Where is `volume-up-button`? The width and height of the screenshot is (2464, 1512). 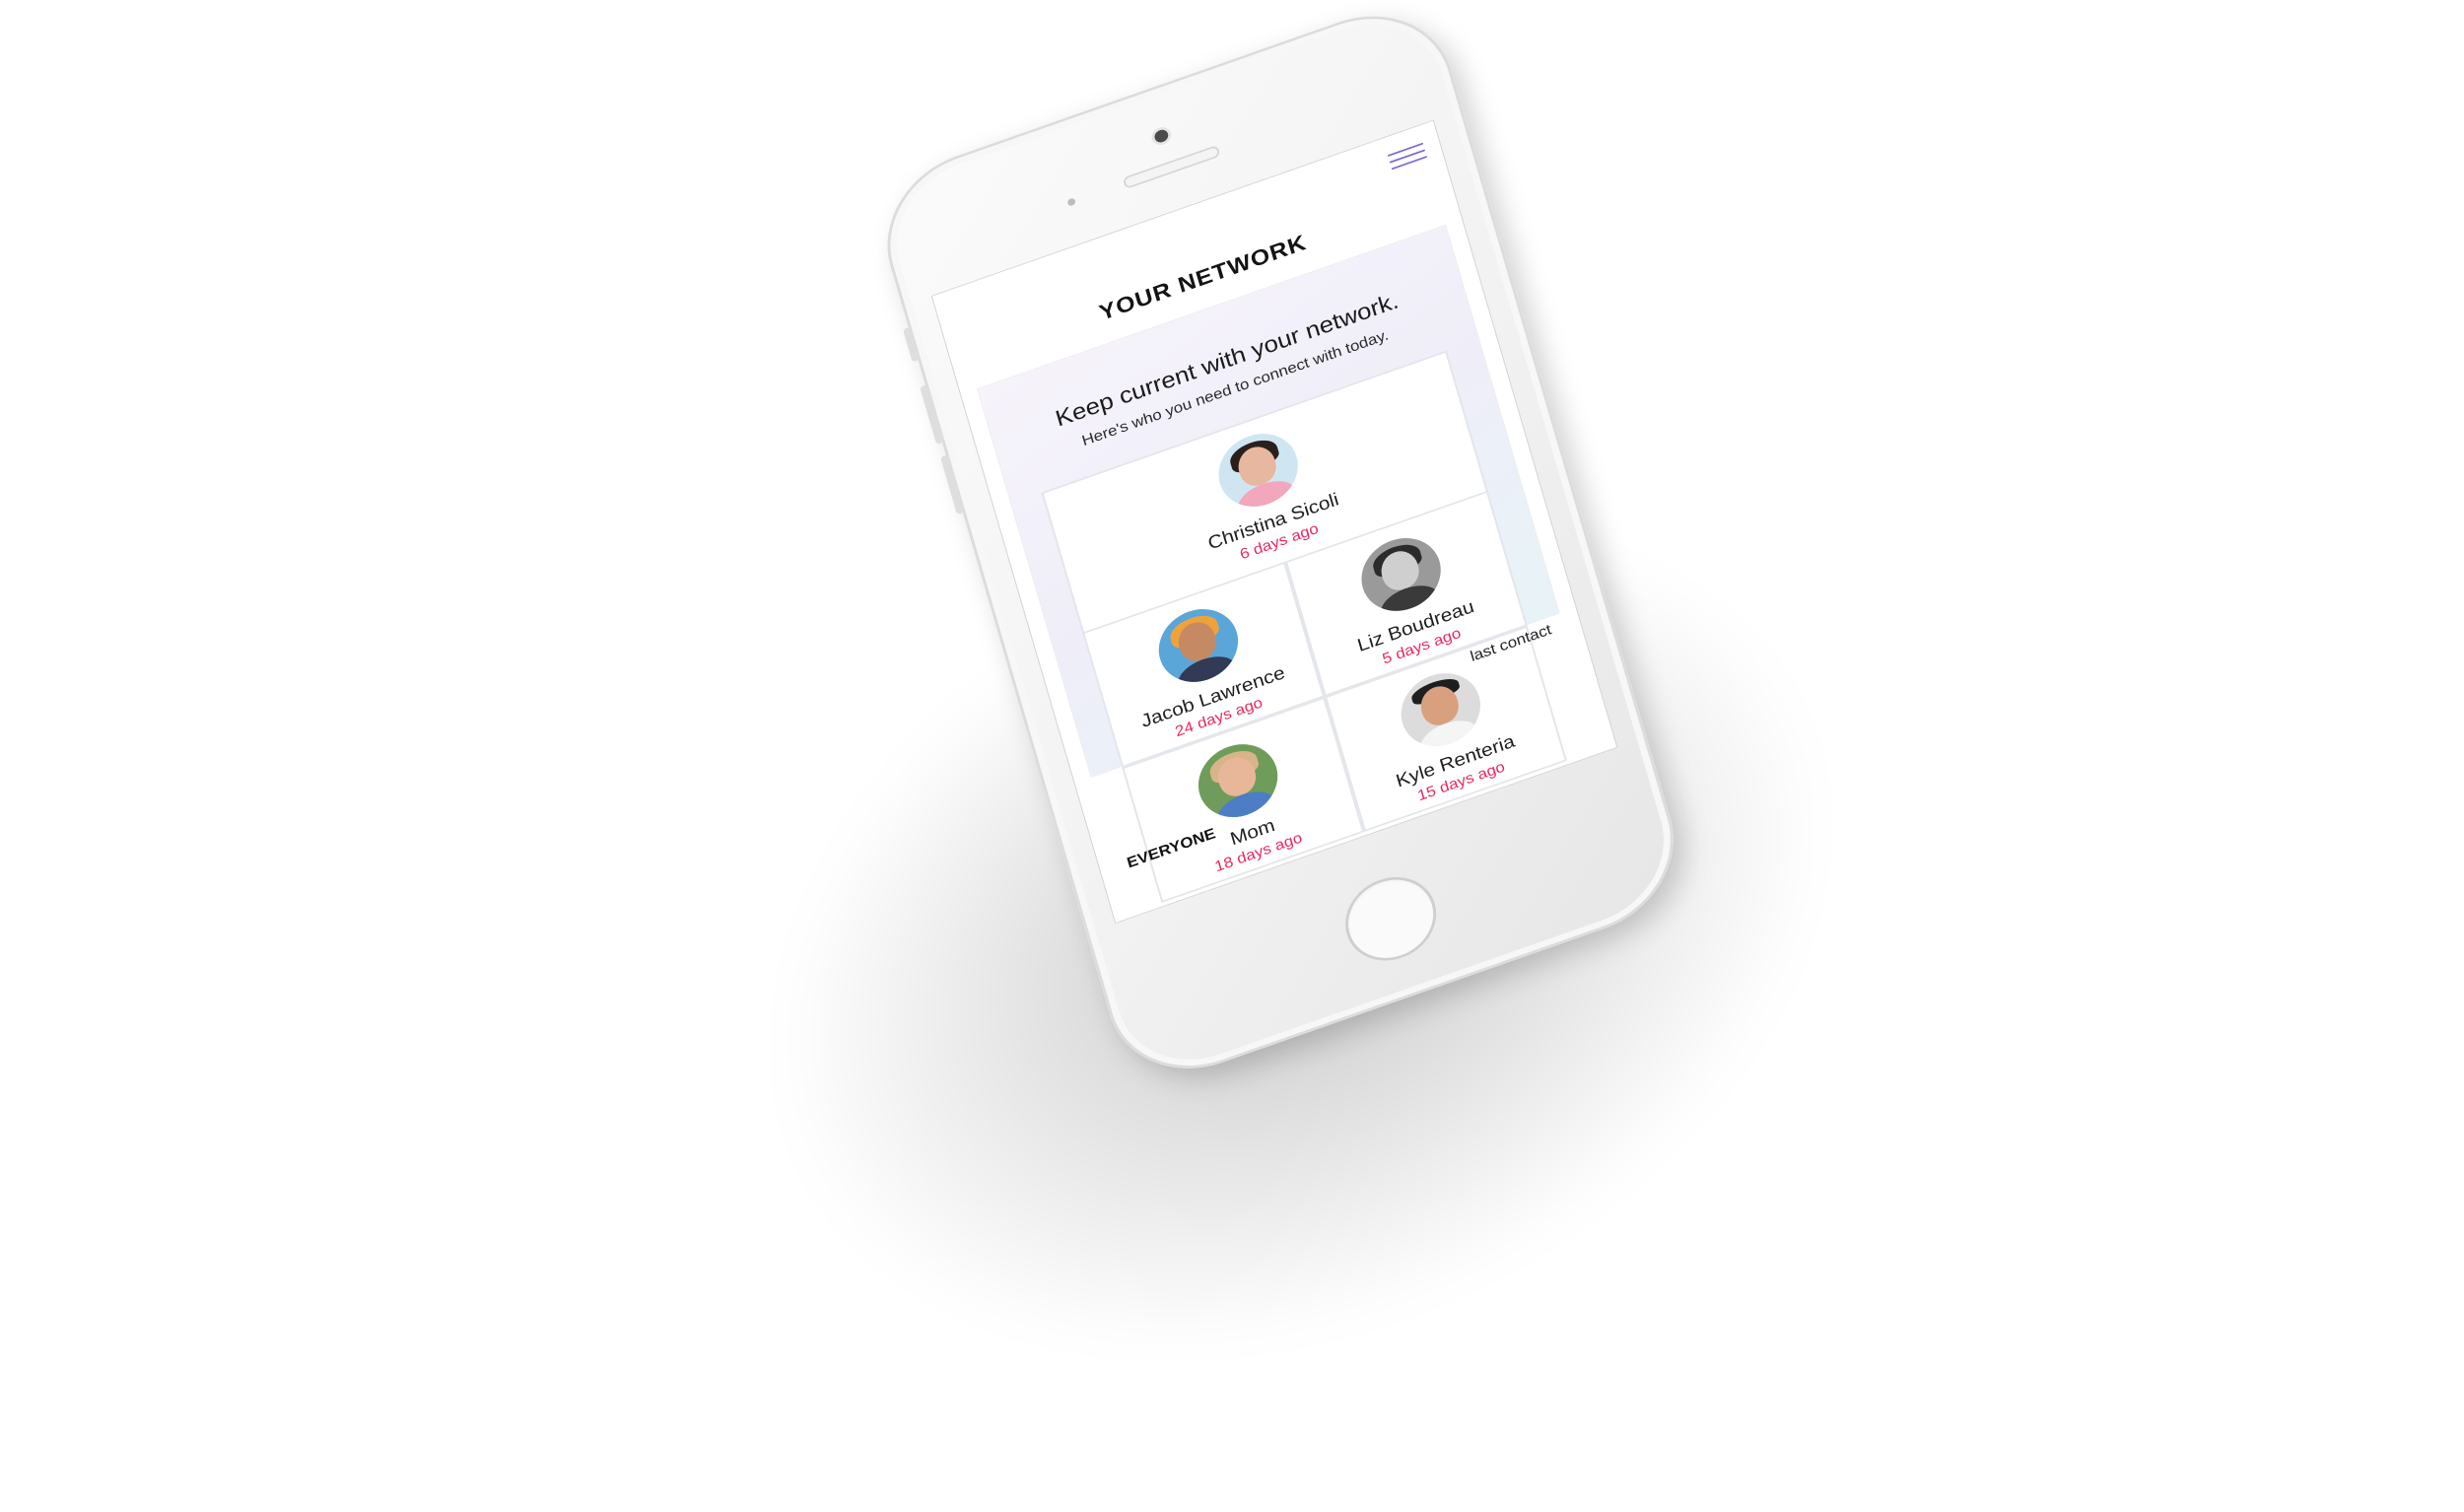 volume-up-button is located at coordinates (932, 415).